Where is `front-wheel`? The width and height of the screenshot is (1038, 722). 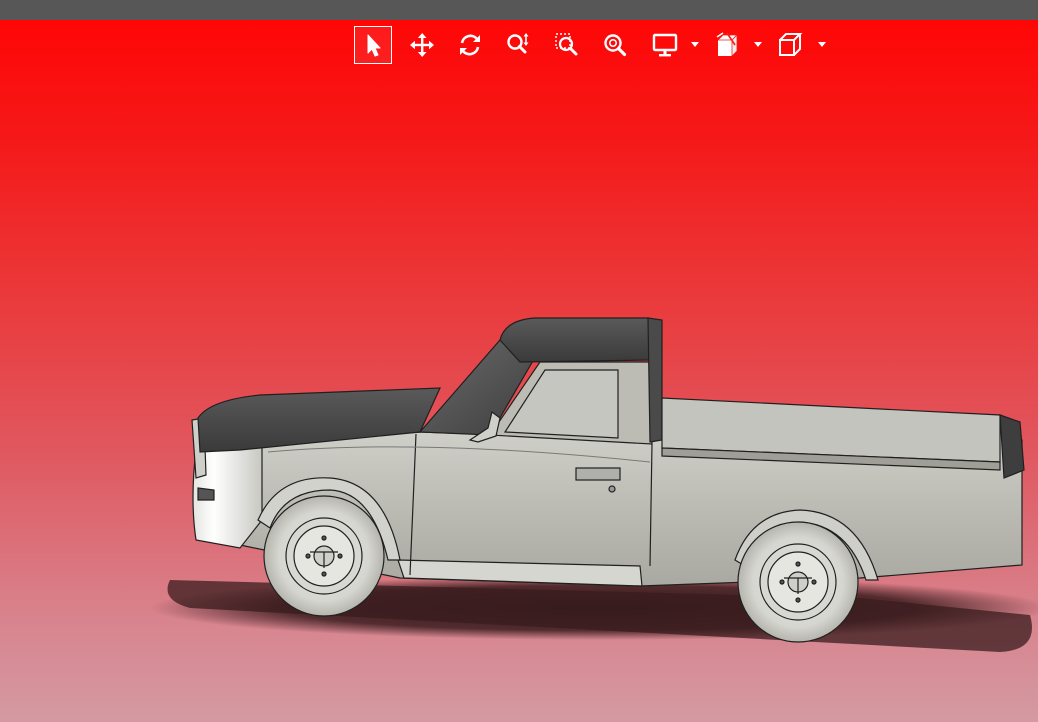 front-wheel is located at coordinates (324, 556).